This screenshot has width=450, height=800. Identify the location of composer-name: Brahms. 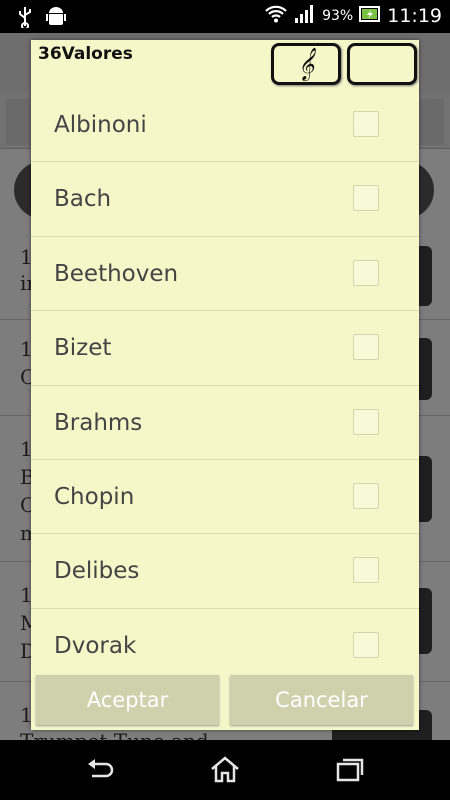
(98, 422).